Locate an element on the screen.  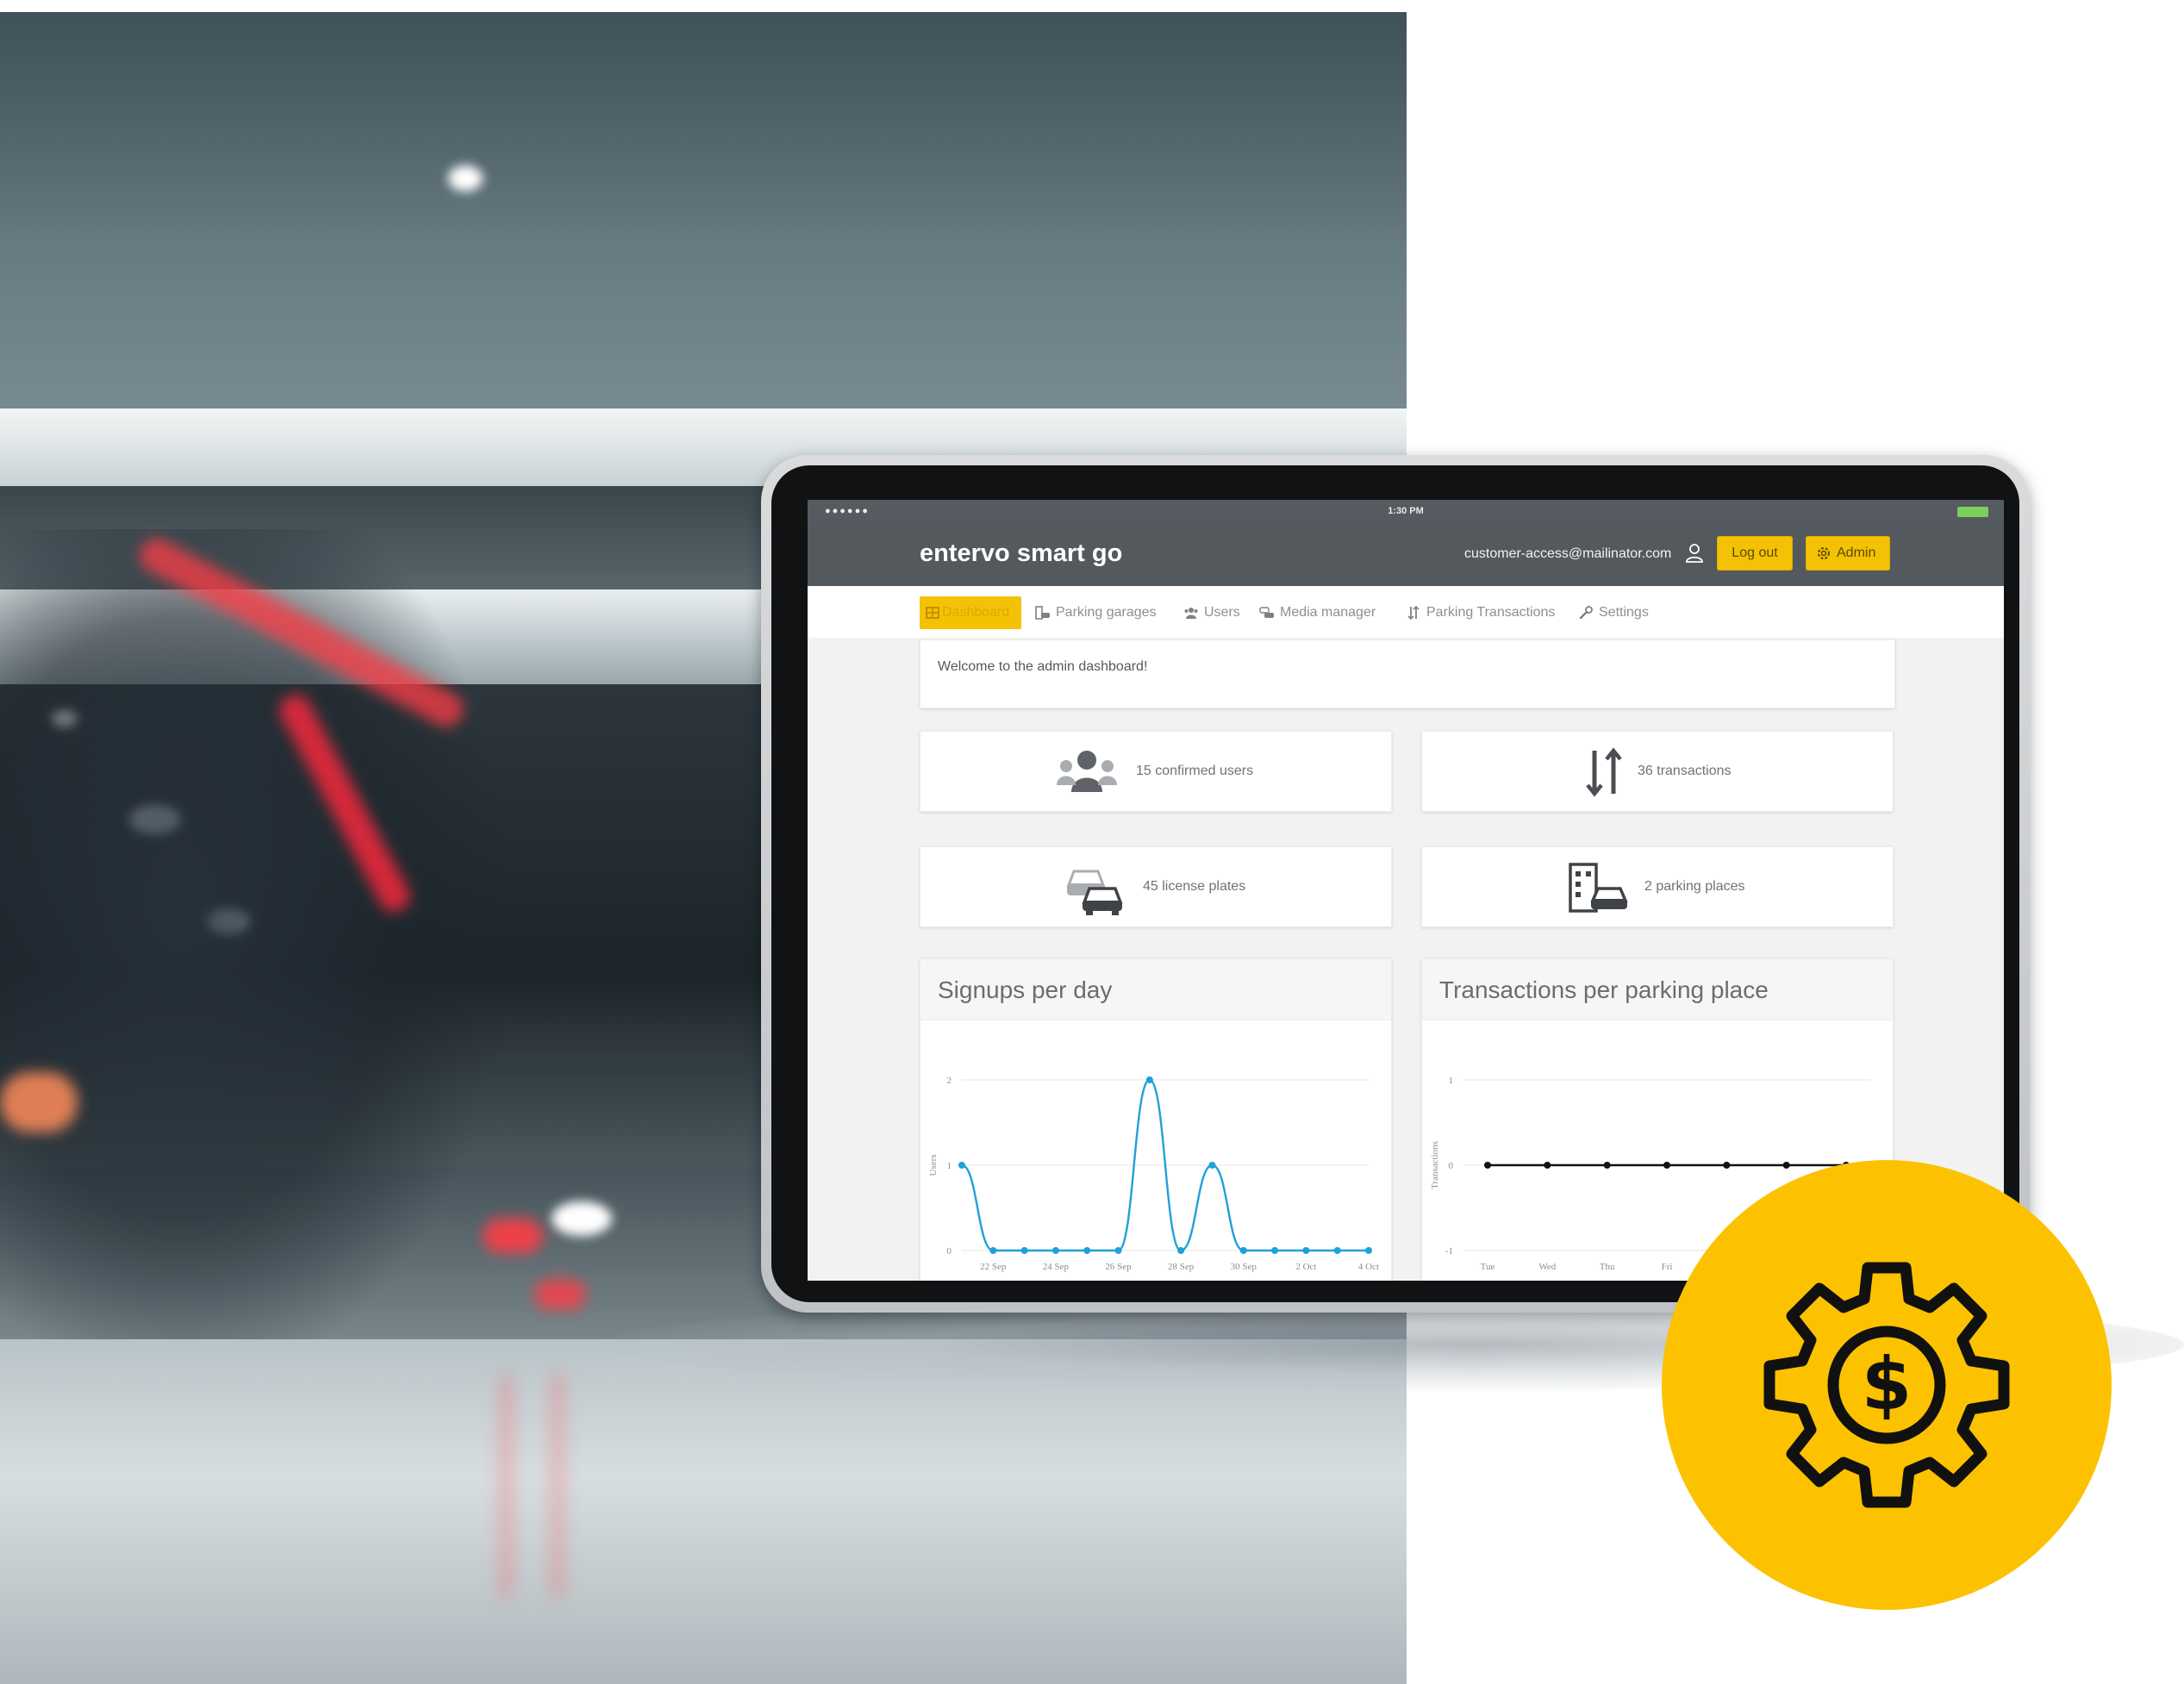
y-tick-label: -1 is located at coordinates (1449, 1251).